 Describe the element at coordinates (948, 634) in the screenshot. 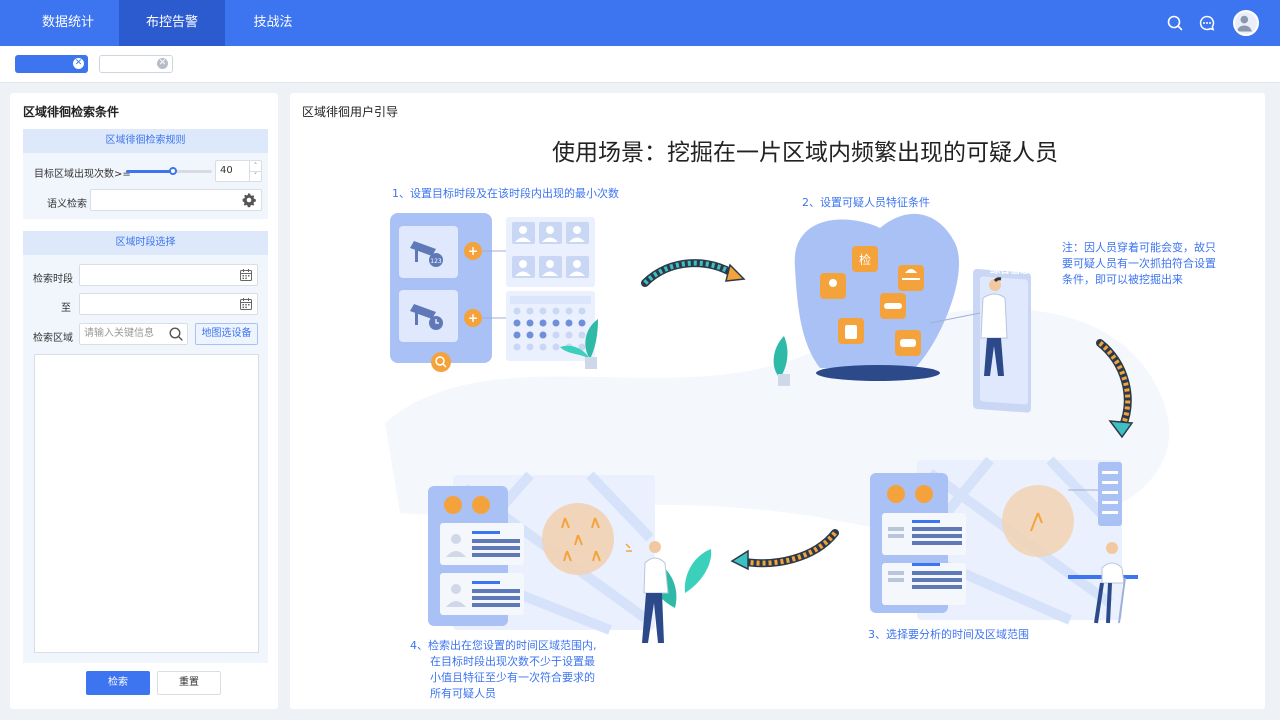

I see `step-3-text: 3、选择要分析的时间及区域范围` at that location.